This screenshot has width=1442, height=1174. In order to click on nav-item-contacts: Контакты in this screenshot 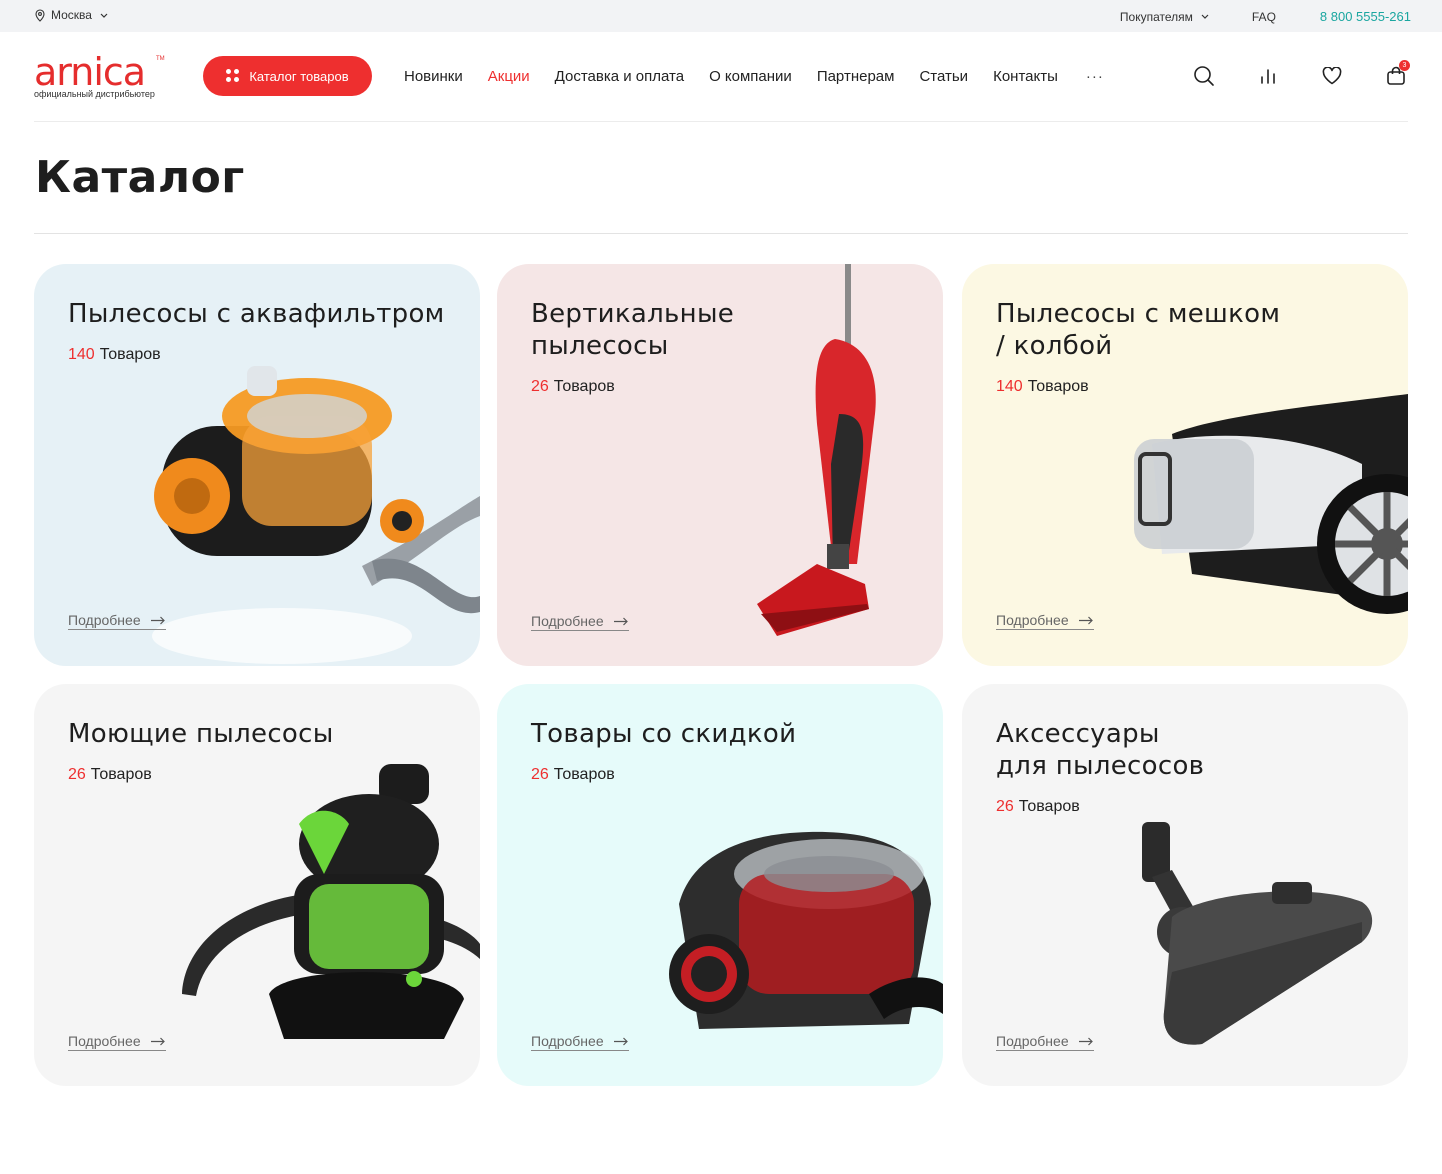, I will do `click(1025, 76)`.